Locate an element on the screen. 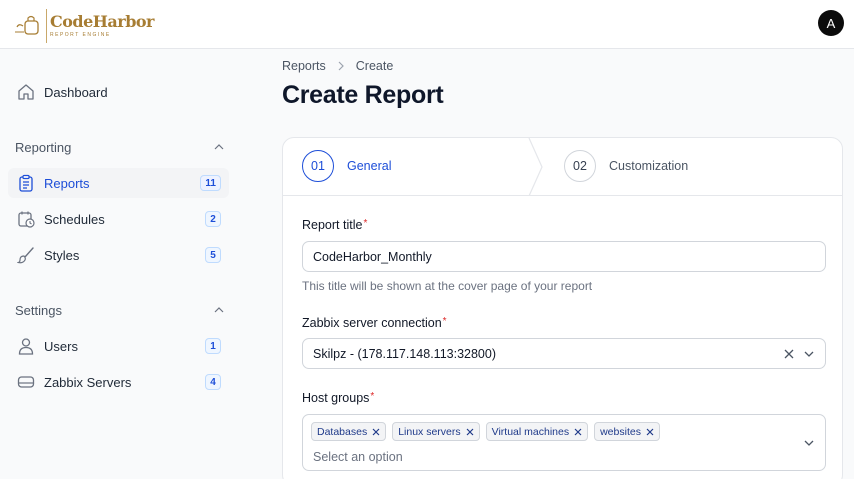  brand-tagline: REPORT ENGINE is located at coordinates (80, 35).